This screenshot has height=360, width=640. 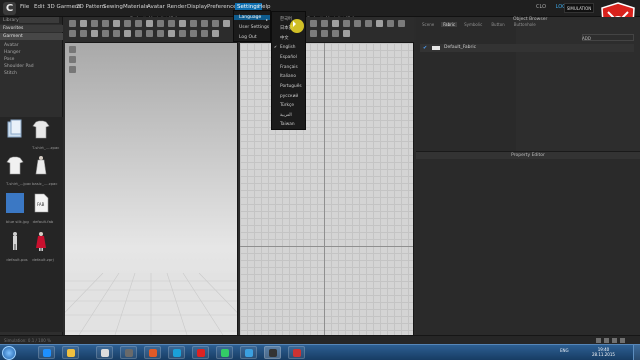 What do you see at coordinates (525, 24) in the screenshot?
I see `tab-buttonhole: Buttonhole` at bounding box center [525, 24].